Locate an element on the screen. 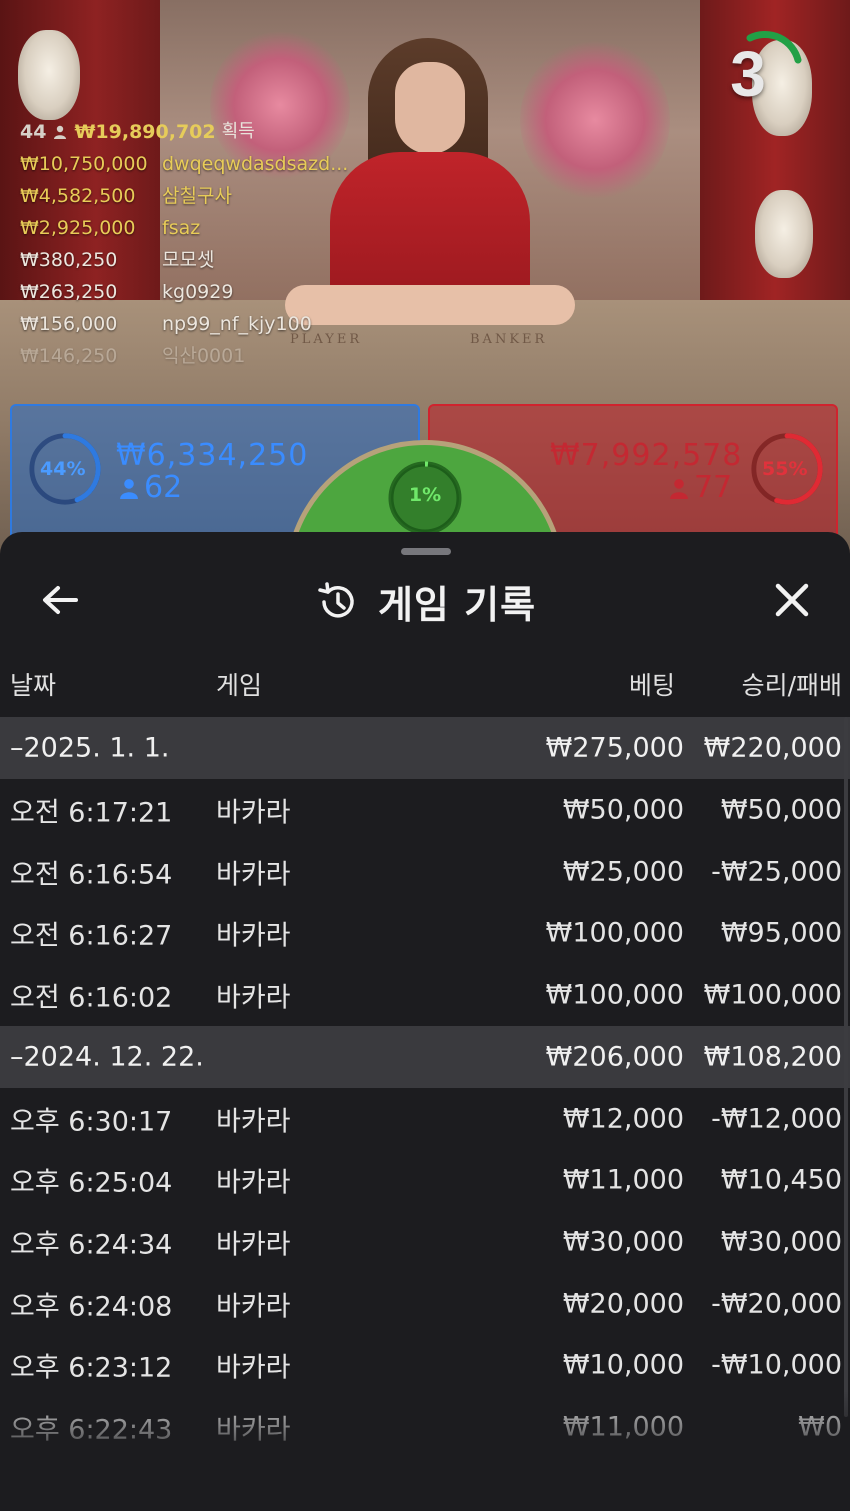  banker-bet-amount: ₩7,992,578 is located at coordinates (646, 455).